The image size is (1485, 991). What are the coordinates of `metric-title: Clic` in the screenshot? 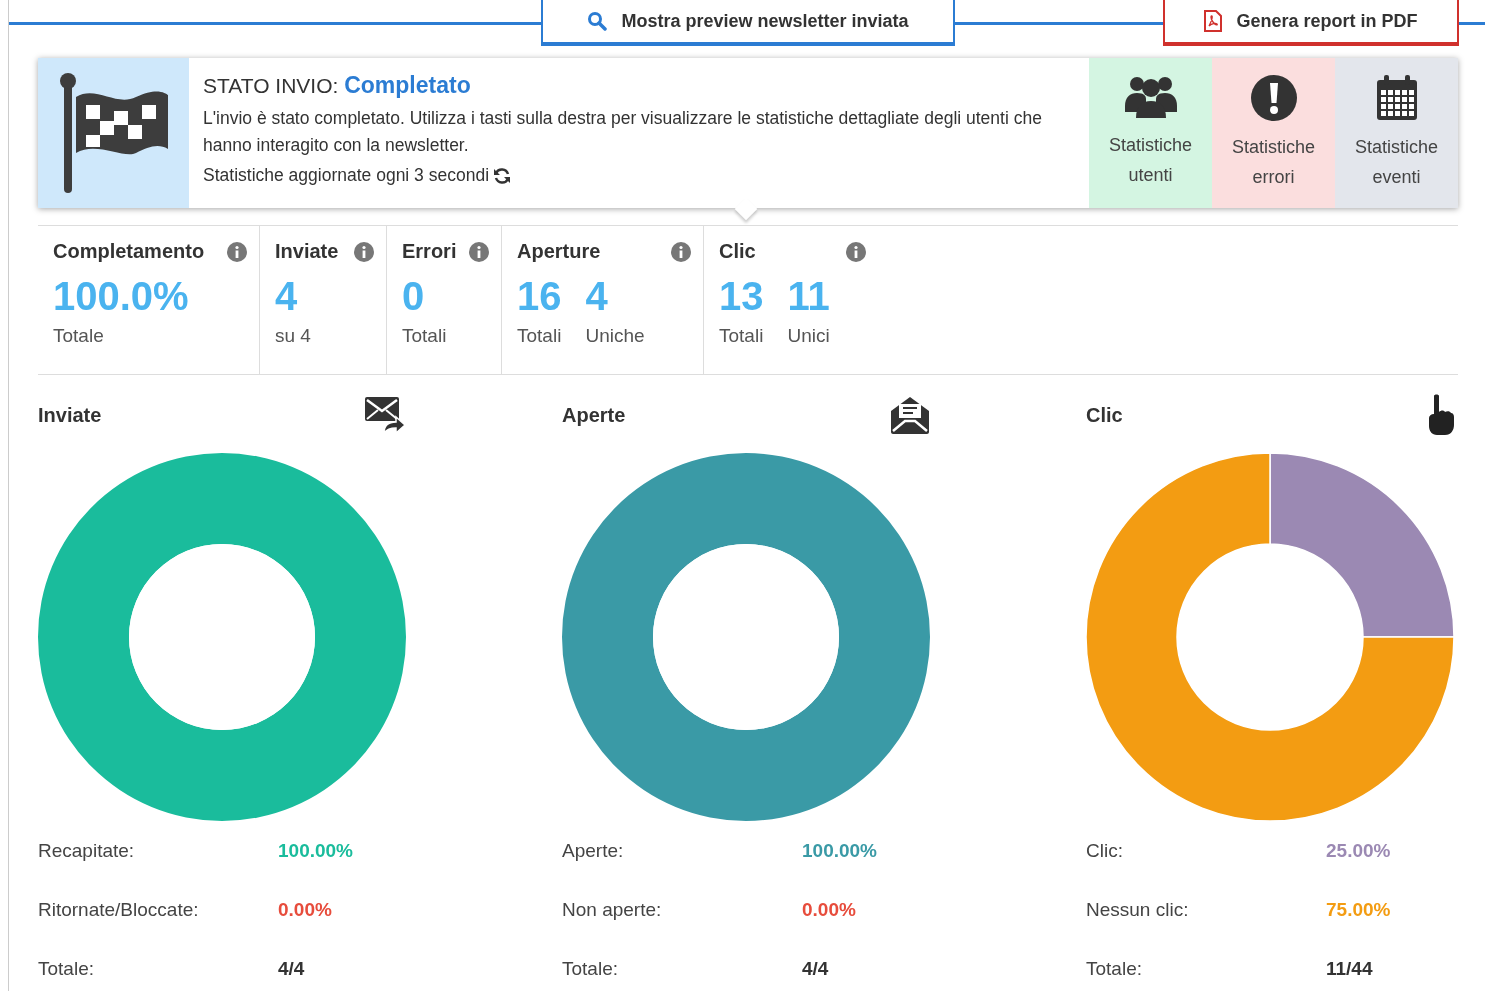 It's located at (737, 251).